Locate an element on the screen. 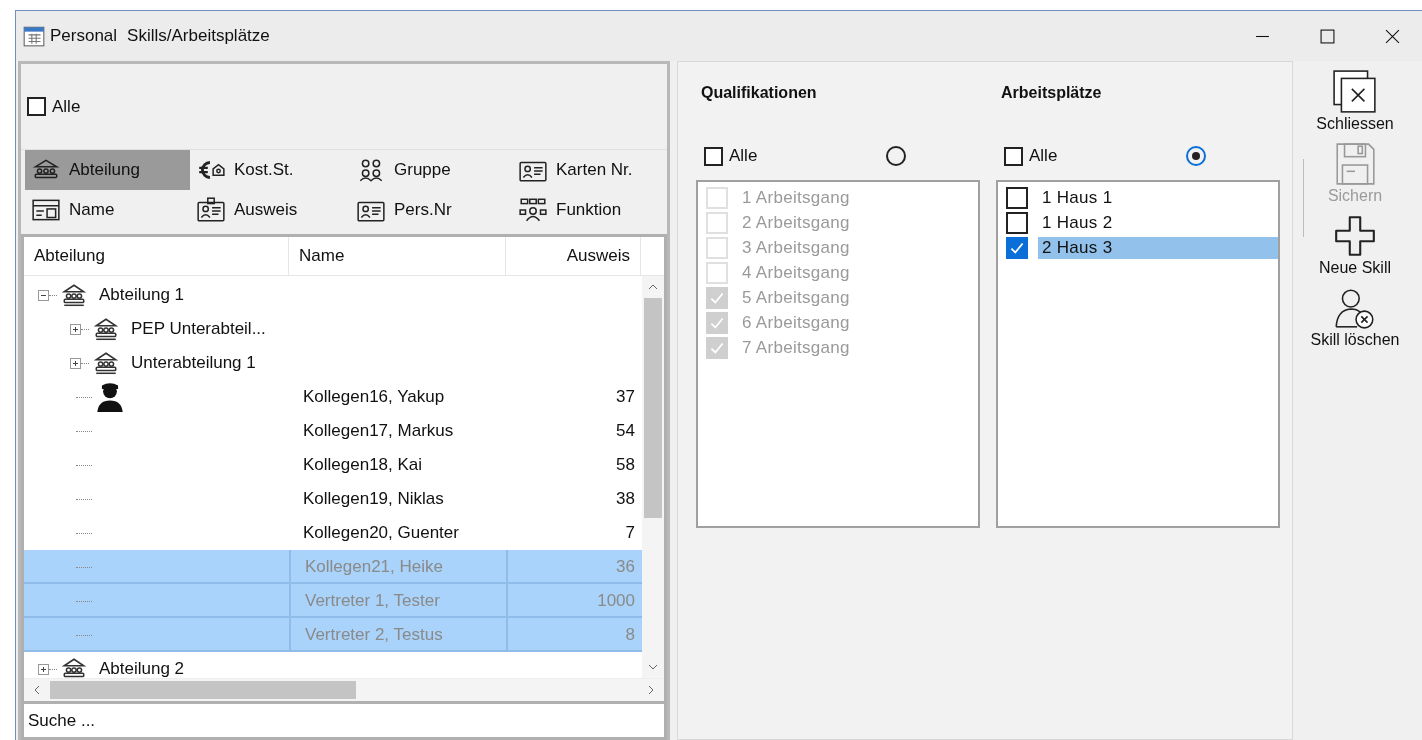  app-name: Personal is located at coordinates (84, 36).